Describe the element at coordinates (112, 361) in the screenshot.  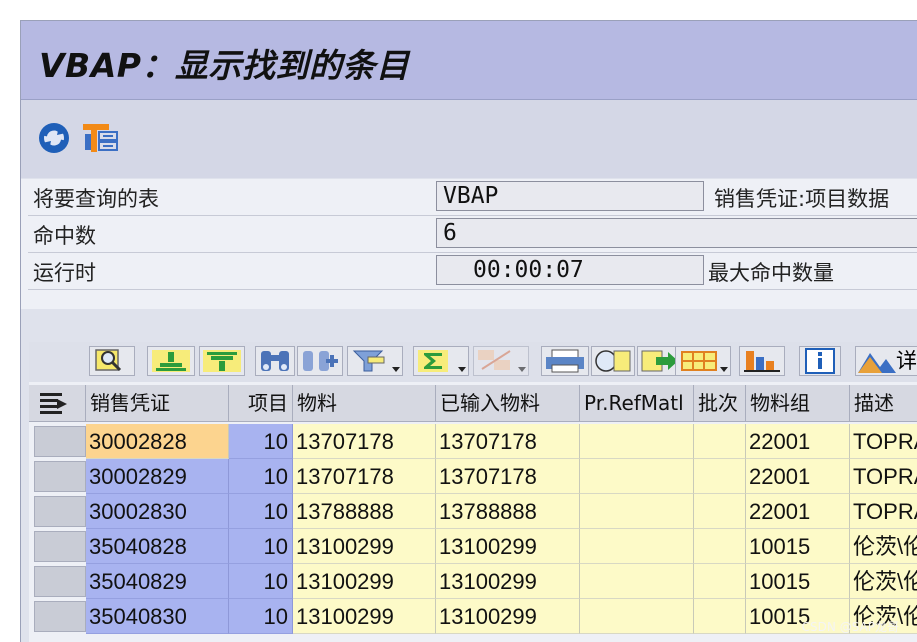
I see `details-button` at that location.